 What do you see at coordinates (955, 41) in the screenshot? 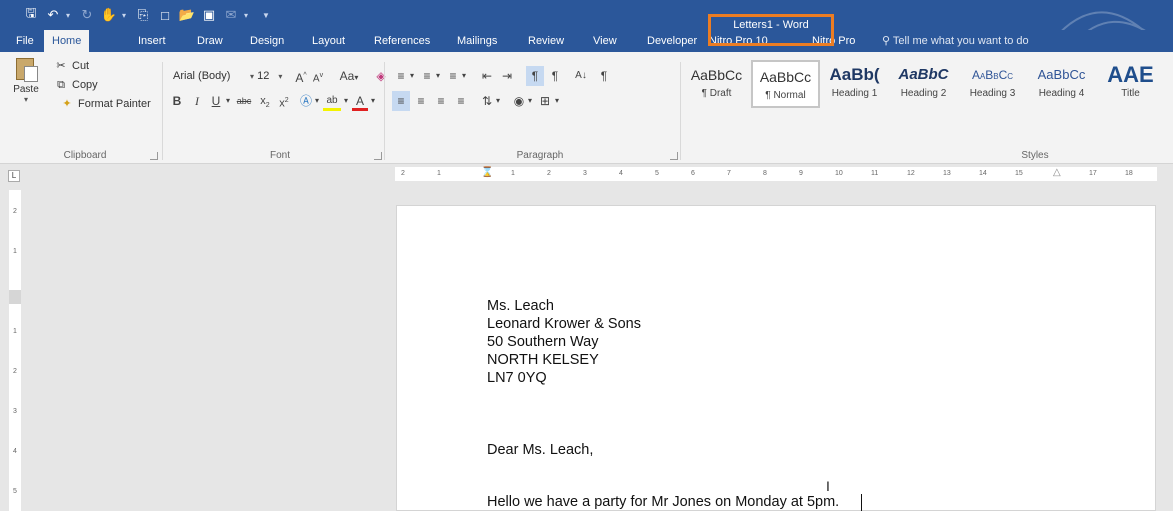
I see `tell-me-box: ⚲ Tell me what you want to do` at bounding box center [955, 41].